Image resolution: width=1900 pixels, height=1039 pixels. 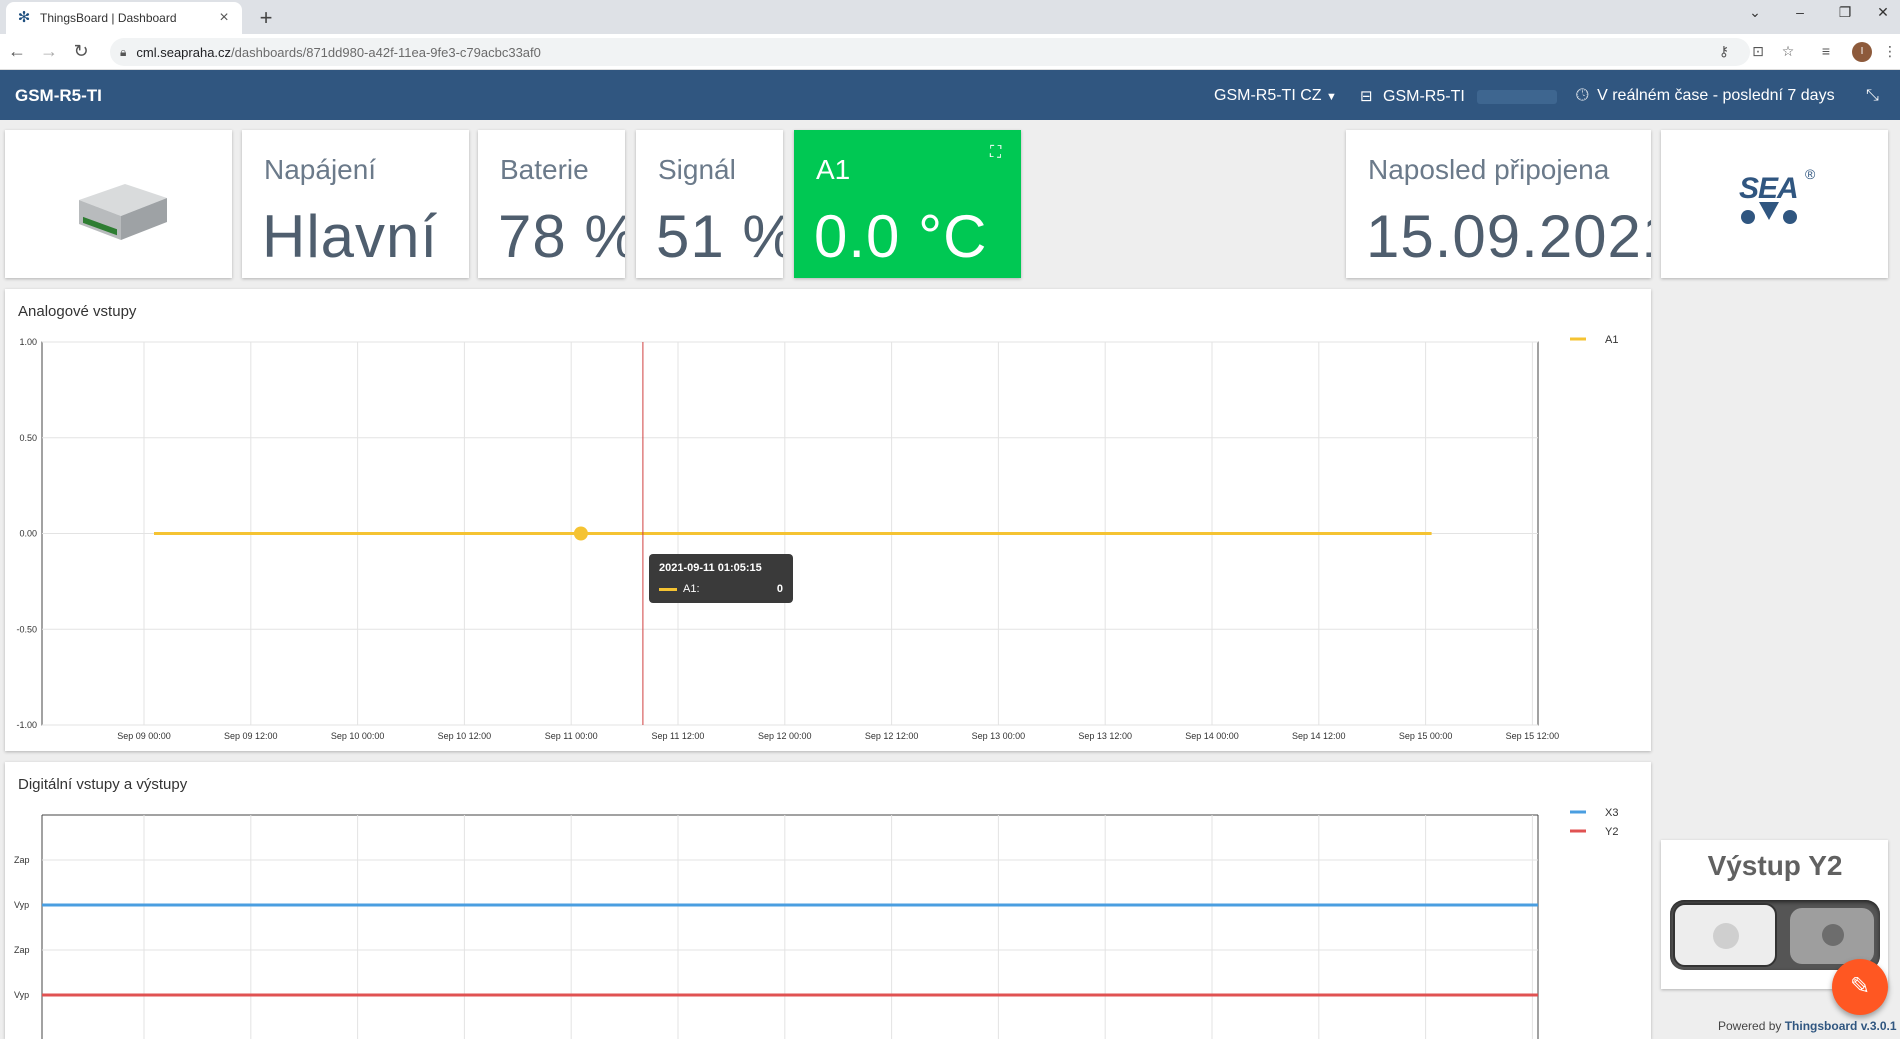 What do you see at coordinates (184, 52) in the screenshot?
I see `url-host: cml.seapraha.cz` at bounding box center [184, 52].